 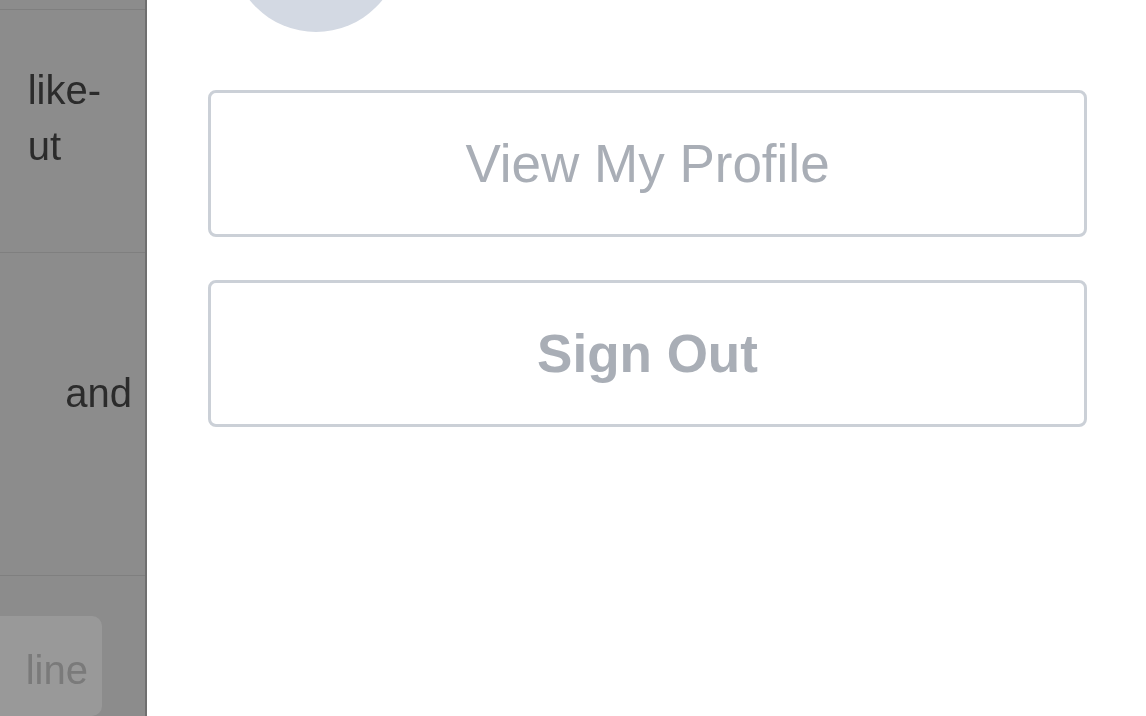 I want to click on list-item-text: and, so click(x=98, y=393).